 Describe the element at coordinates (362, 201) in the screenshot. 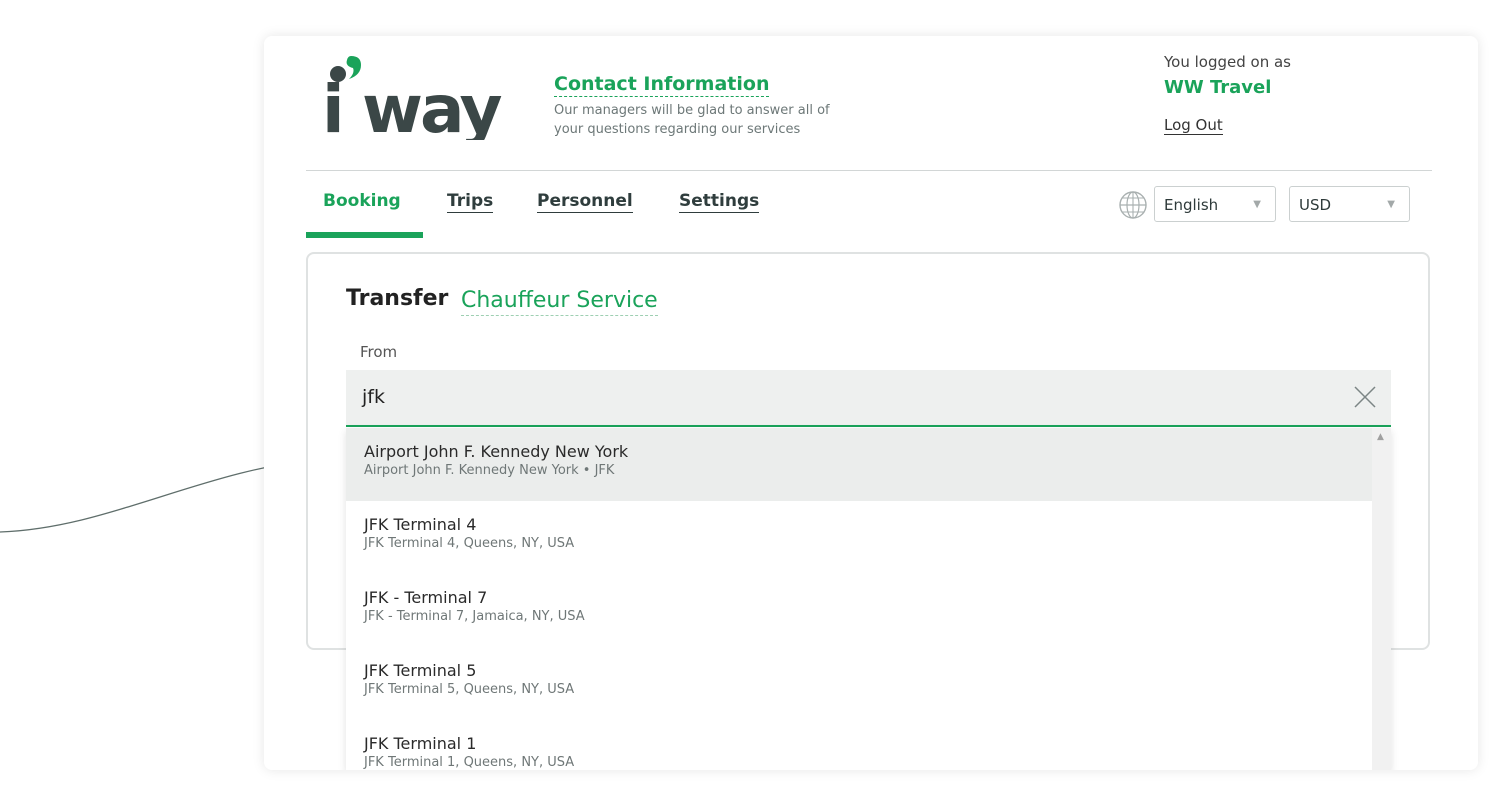

I see `tab-booking: Booking` at that location.